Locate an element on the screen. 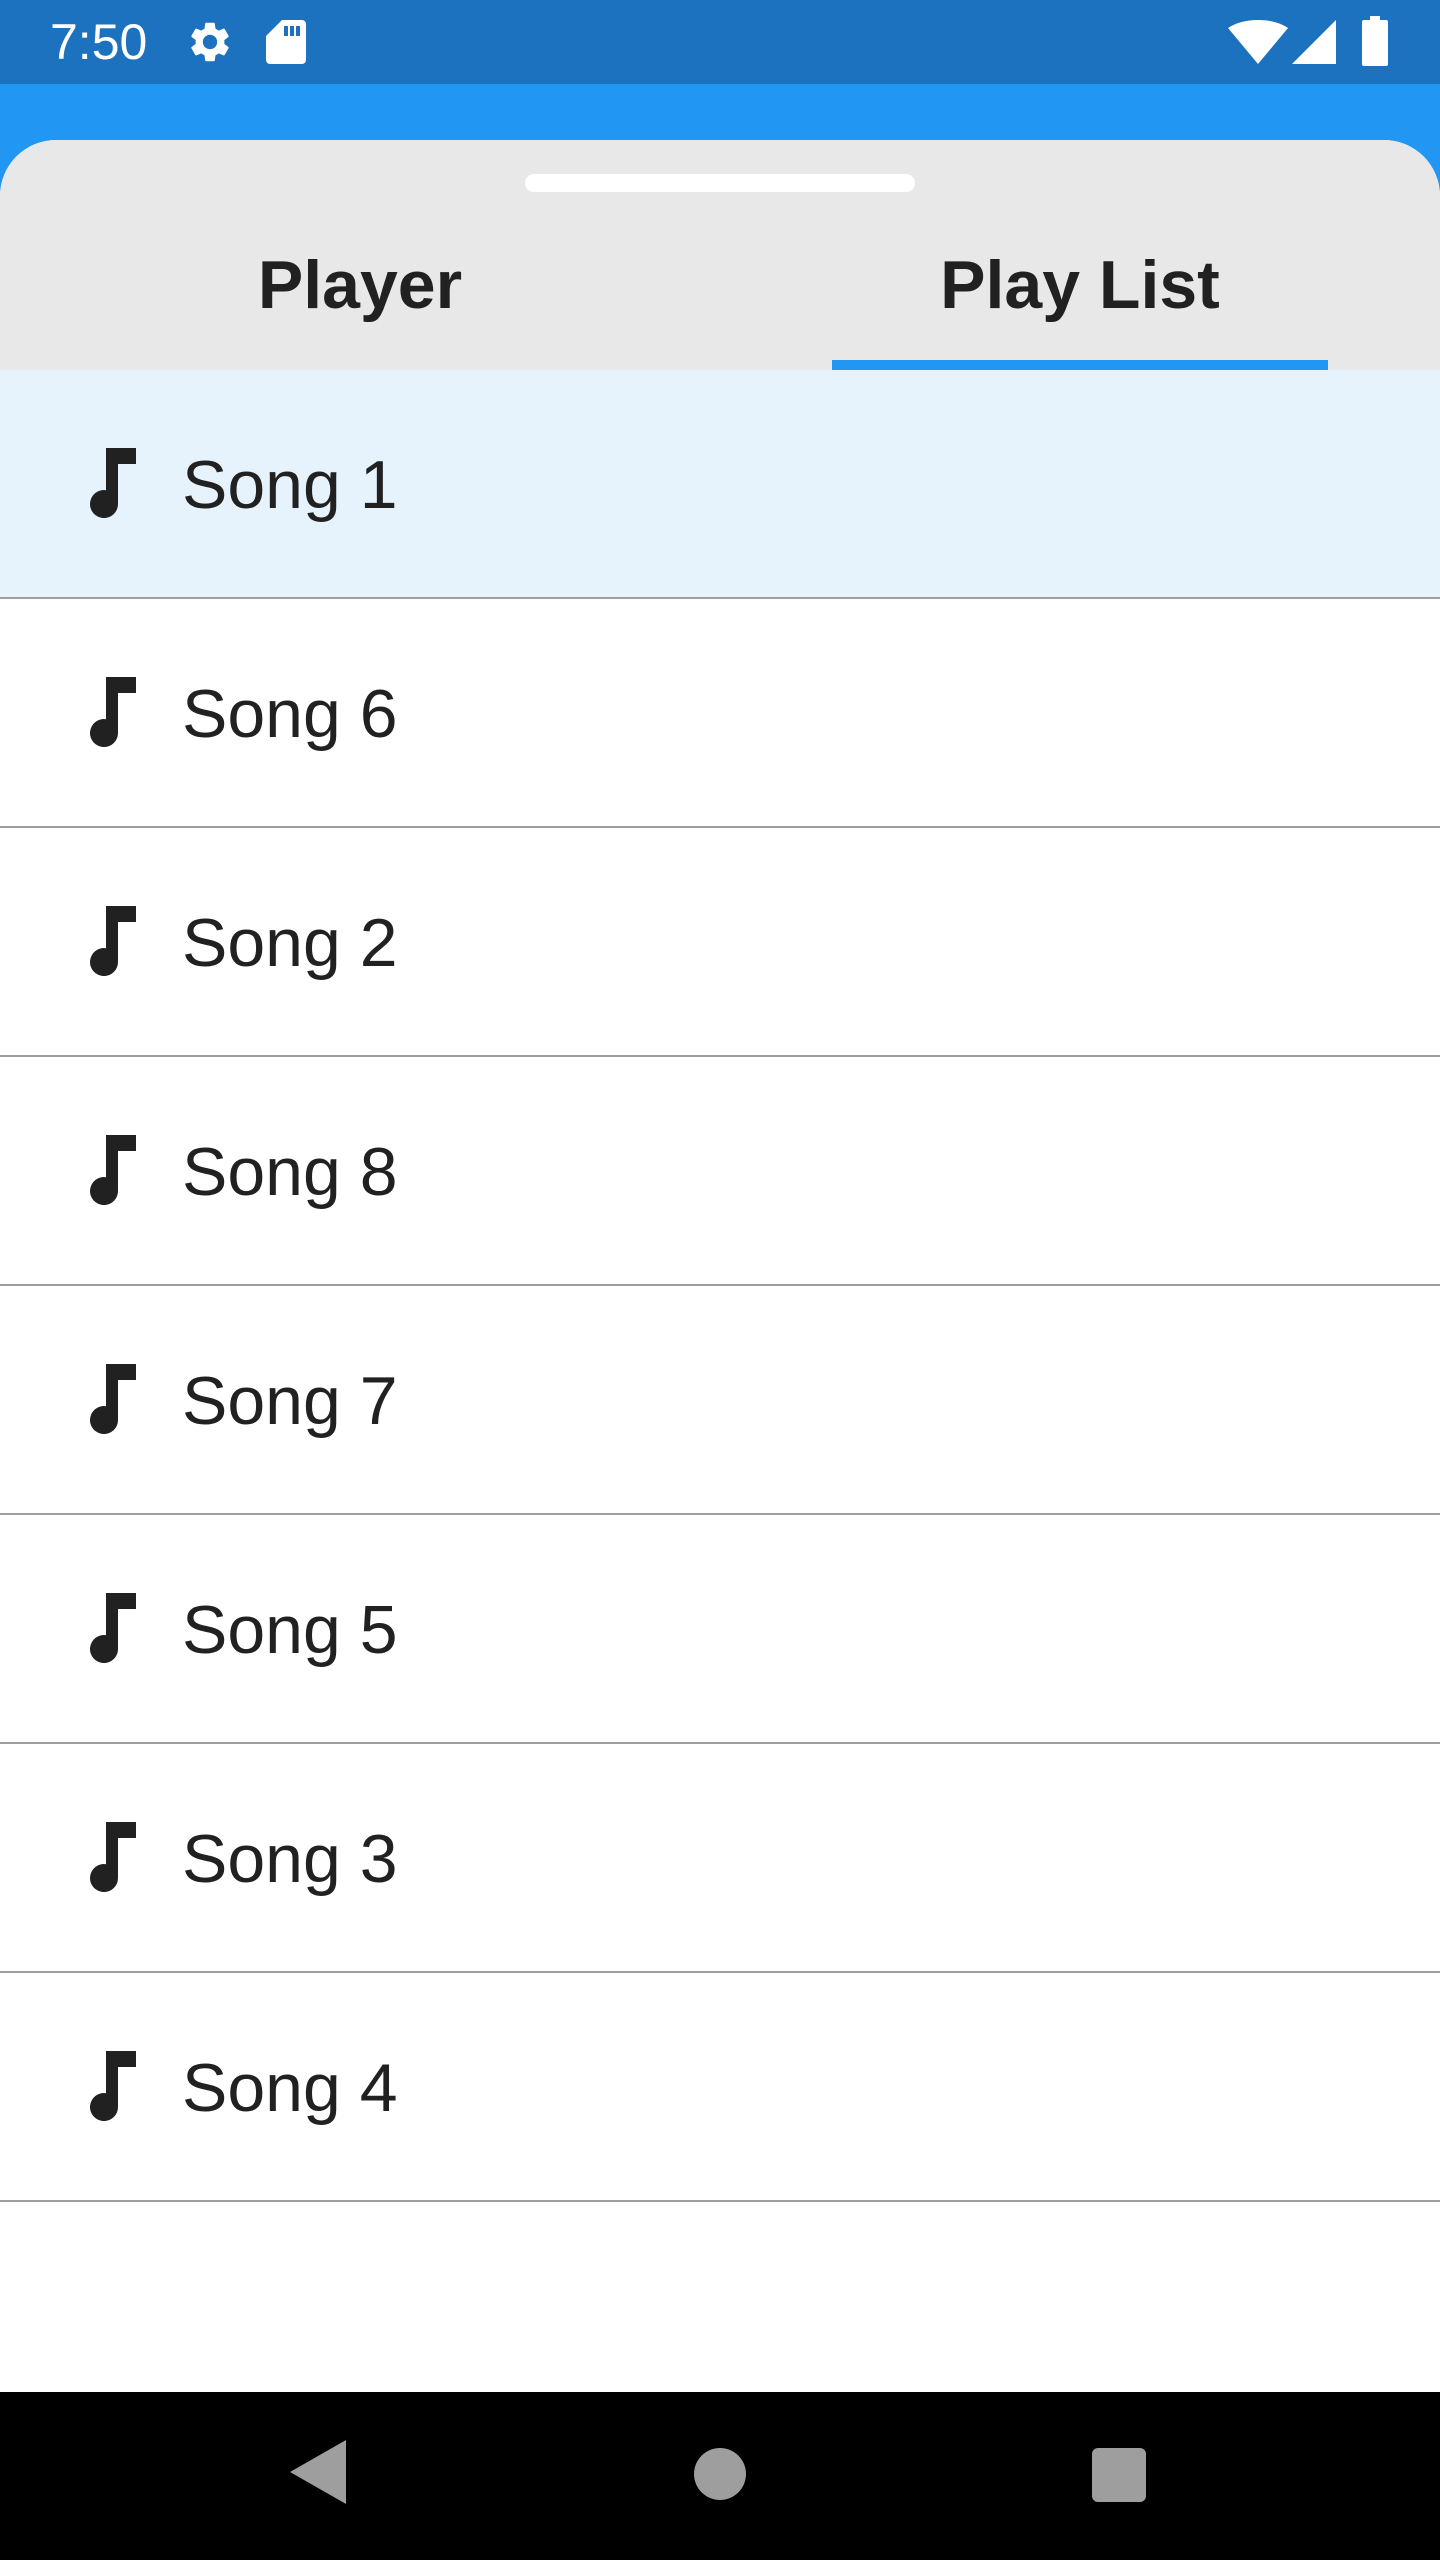 The image size is (1440, 2560). song-title: Song 8 is located at coordinates (290, 1172).